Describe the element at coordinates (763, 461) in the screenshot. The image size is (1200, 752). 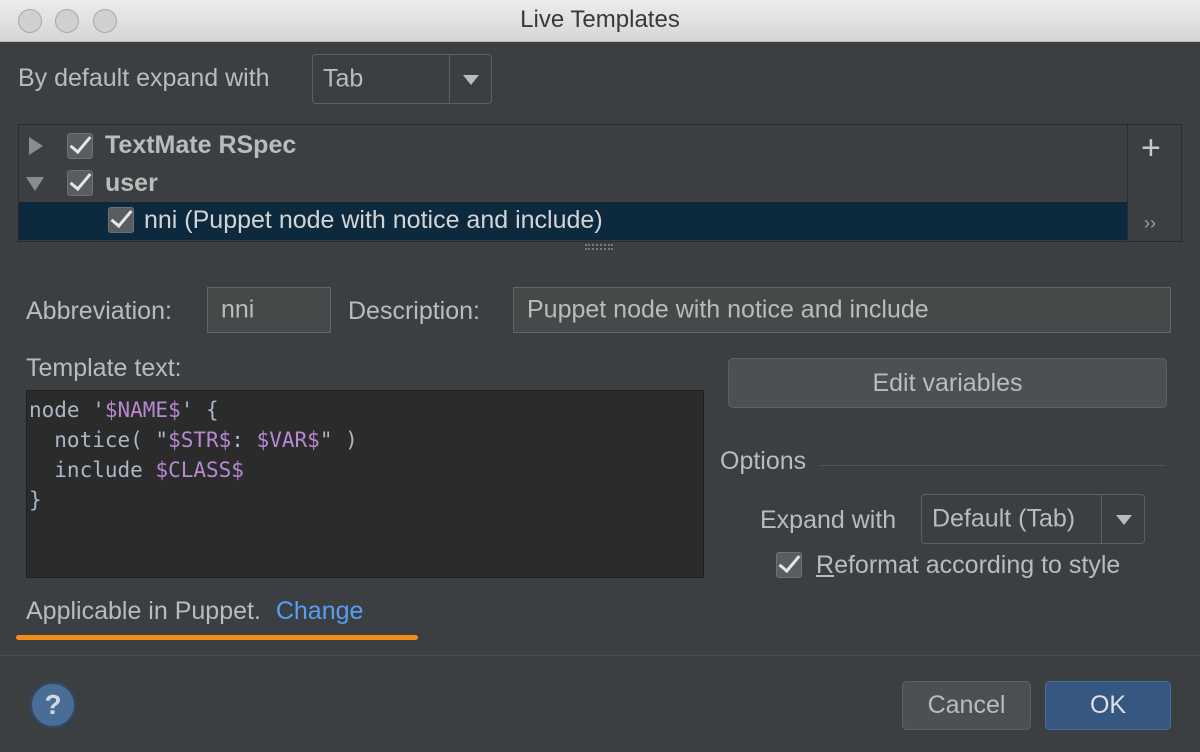
I see `options-title: Options` at that location.